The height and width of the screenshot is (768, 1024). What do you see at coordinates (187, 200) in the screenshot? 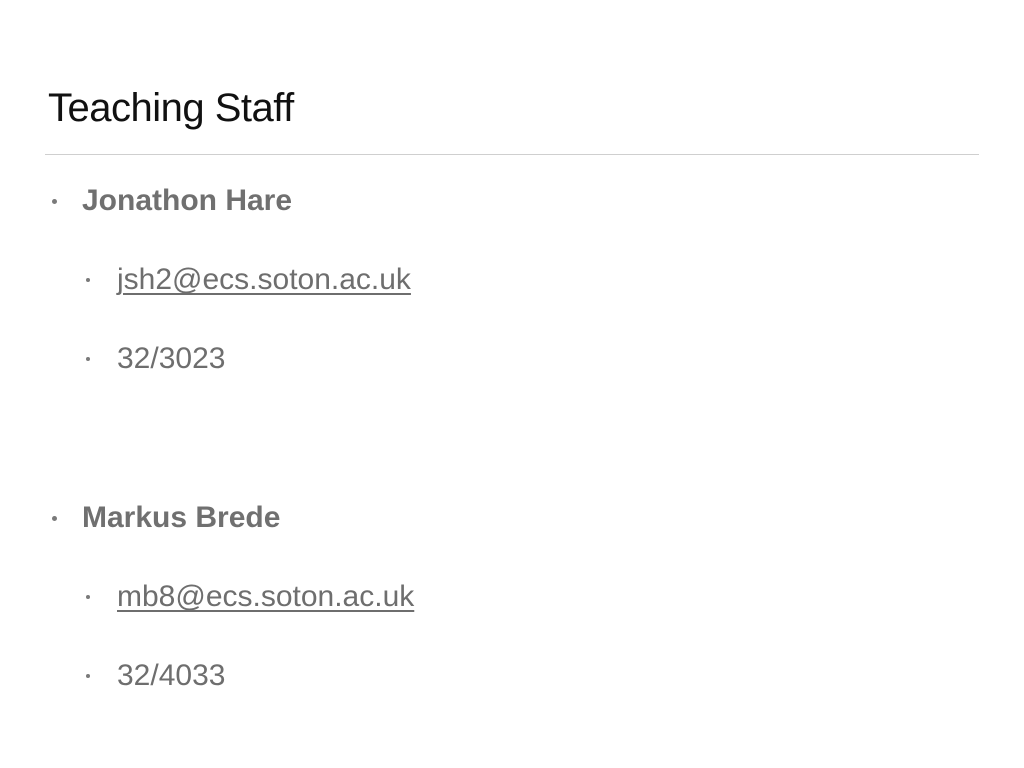
I see `staff-name: Jonathon Hare` at bounding box center [187, 200].